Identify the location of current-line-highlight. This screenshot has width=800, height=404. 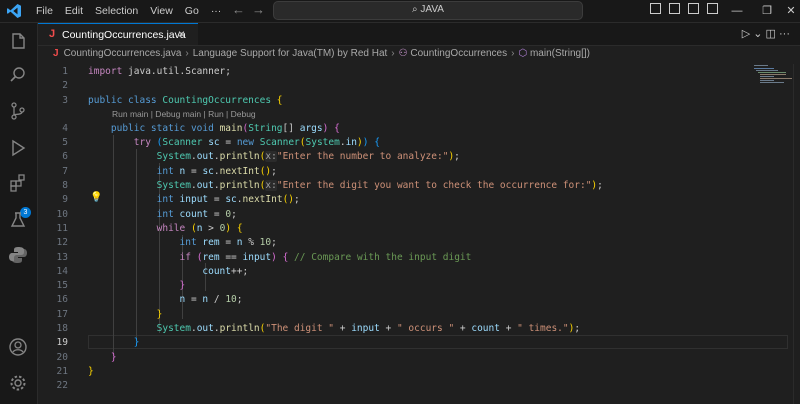
(438, 342).